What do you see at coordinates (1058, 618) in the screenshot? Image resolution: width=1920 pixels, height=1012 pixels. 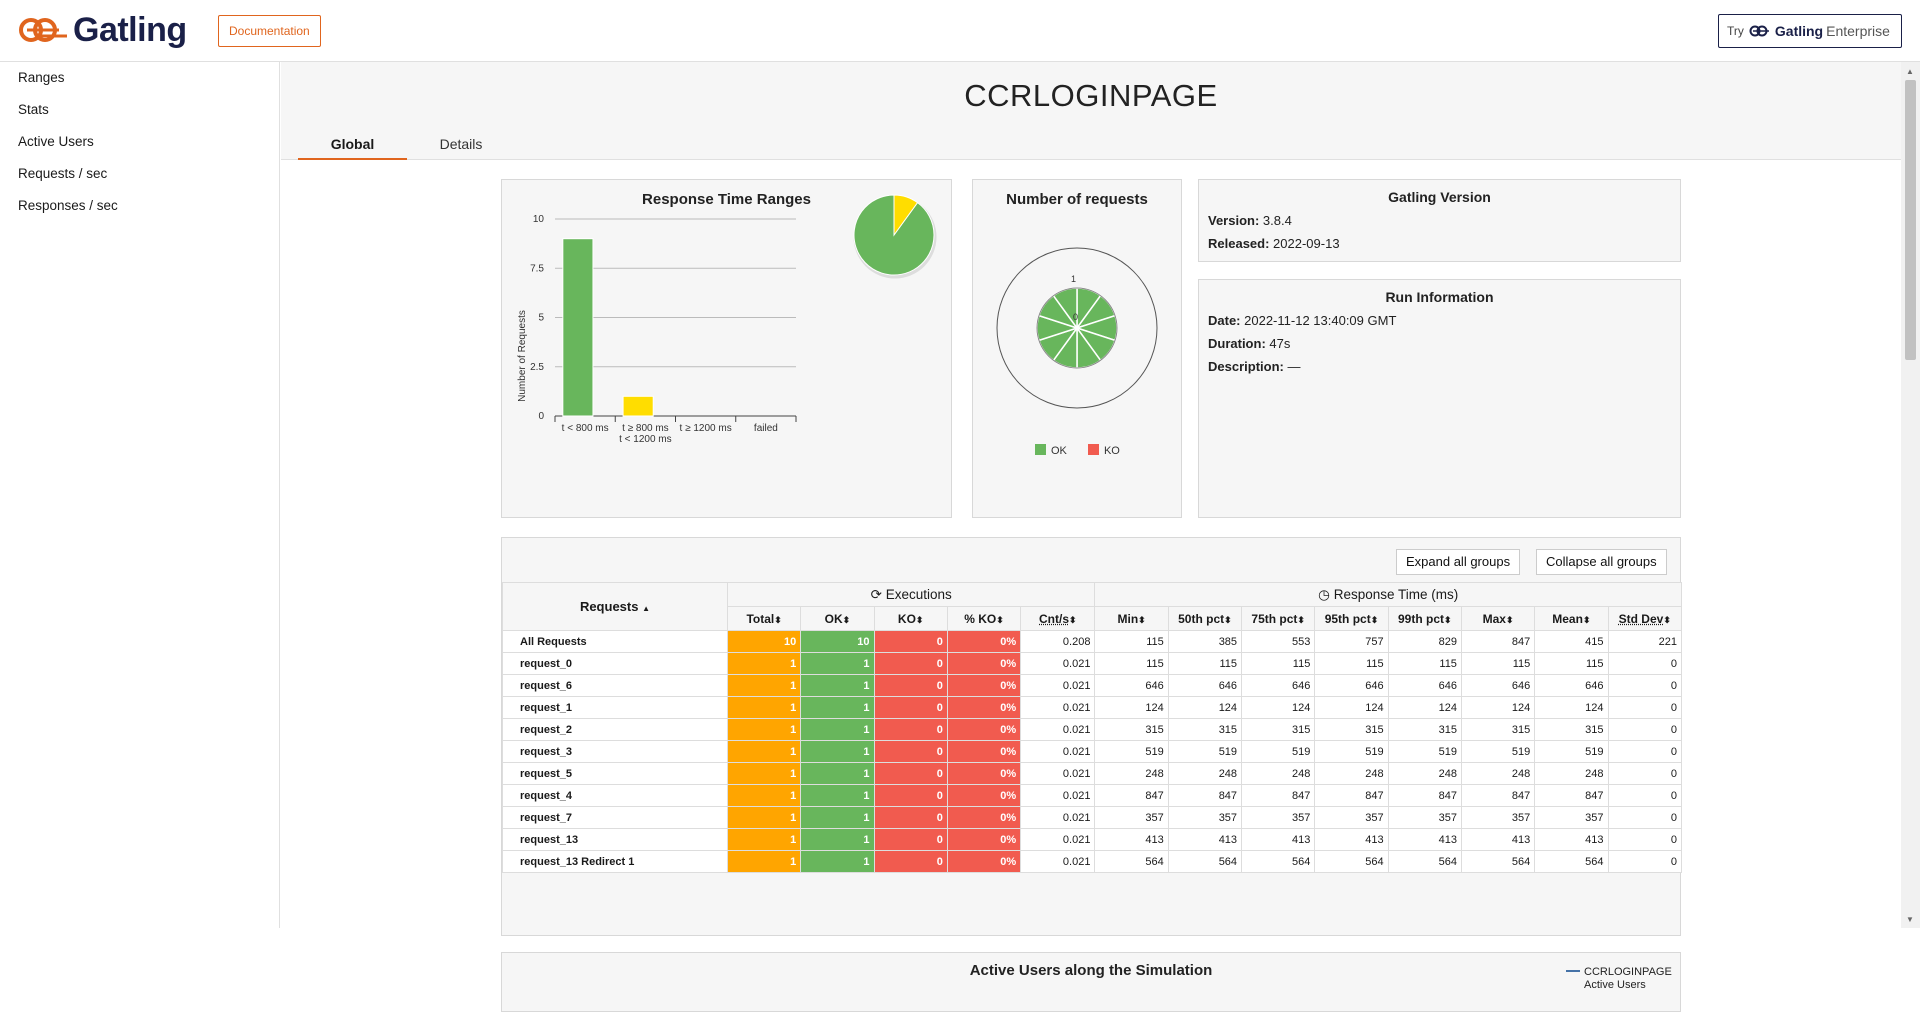 I see `col-header-cnt-s: Cnt/s⬍` at bounding box center [1058, 618].